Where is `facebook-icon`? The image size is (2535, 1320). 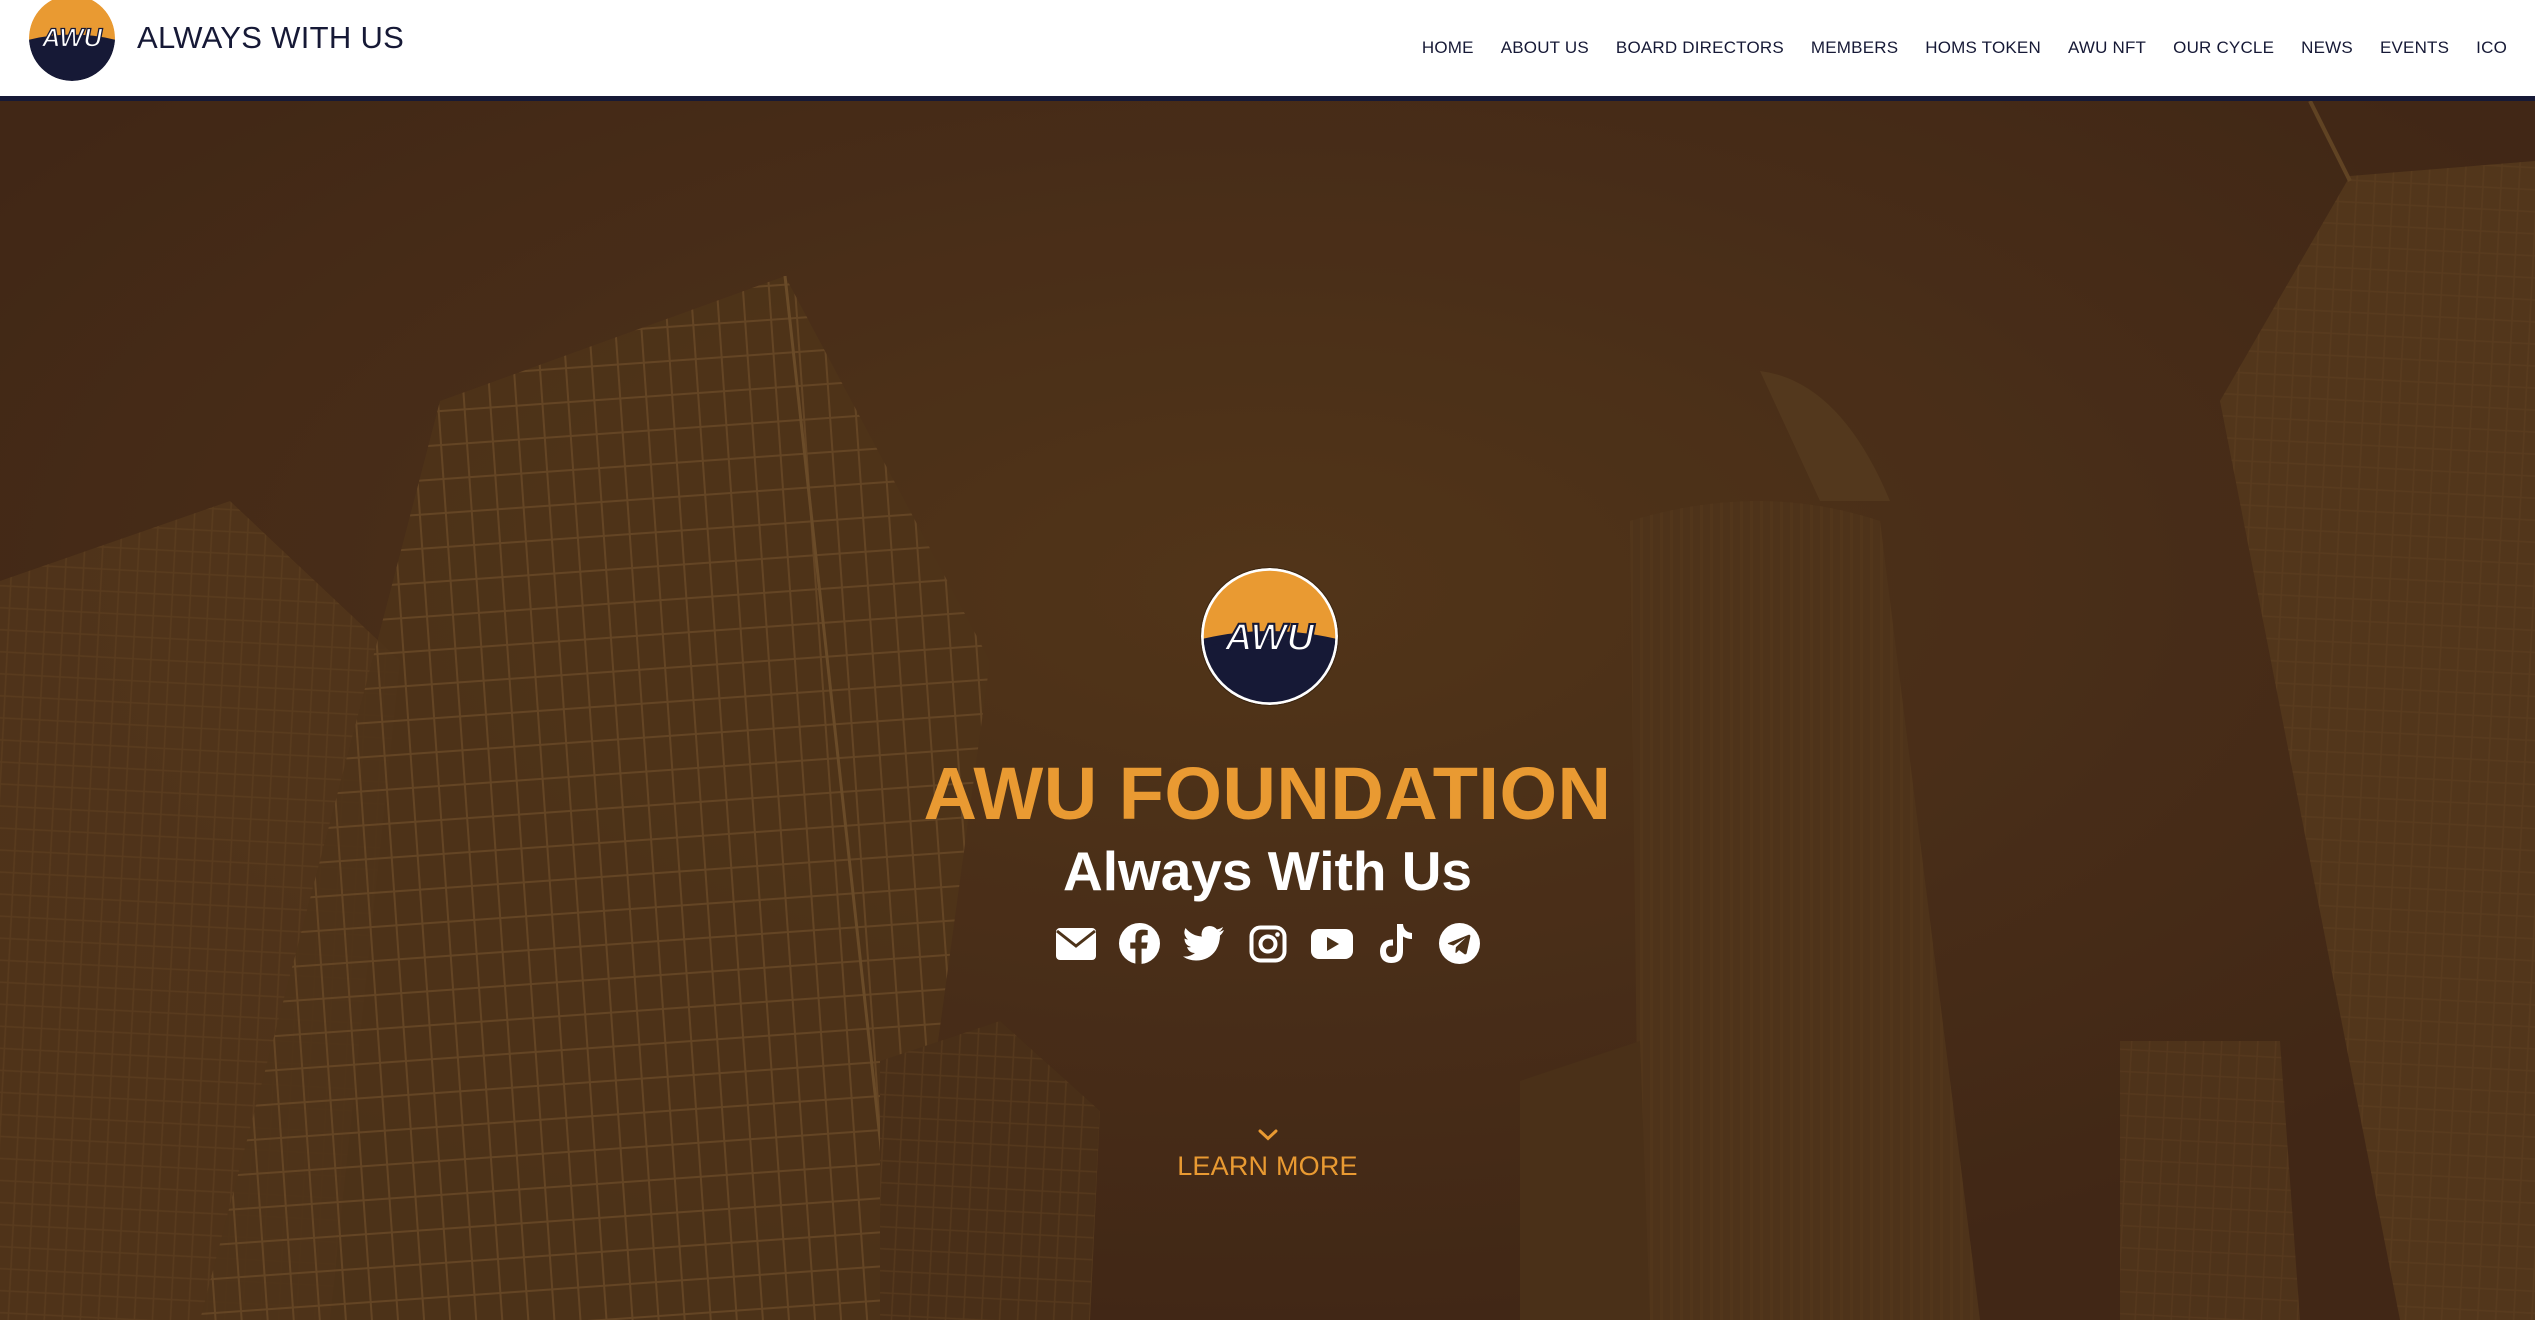
facebook-icon is located at coordinates (1139, 943).